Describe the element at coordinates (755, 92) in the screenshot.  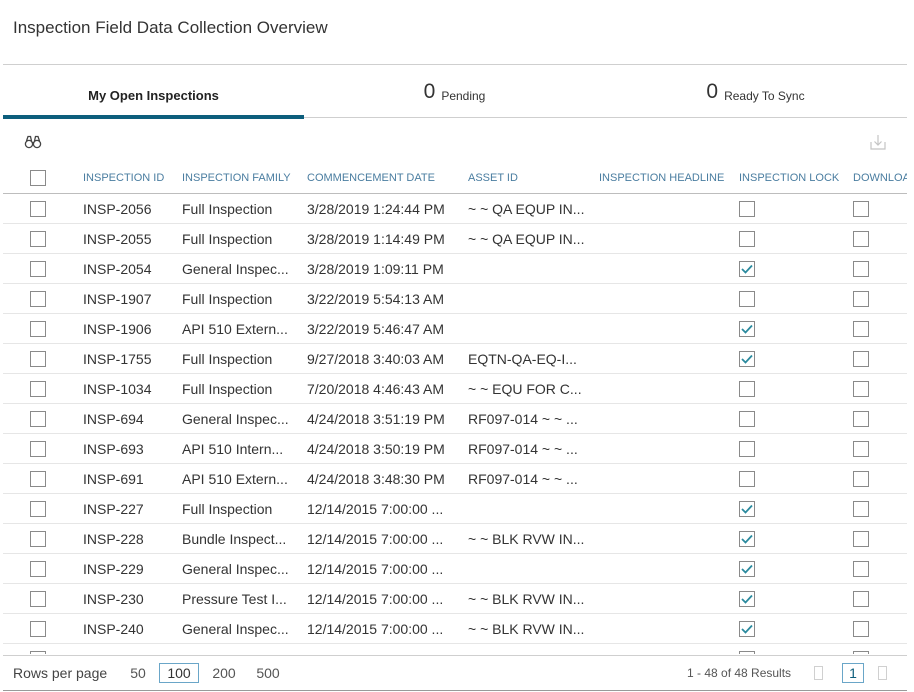
I see `tab-ready-to-sync: 0 Ready To Sync` at that location.